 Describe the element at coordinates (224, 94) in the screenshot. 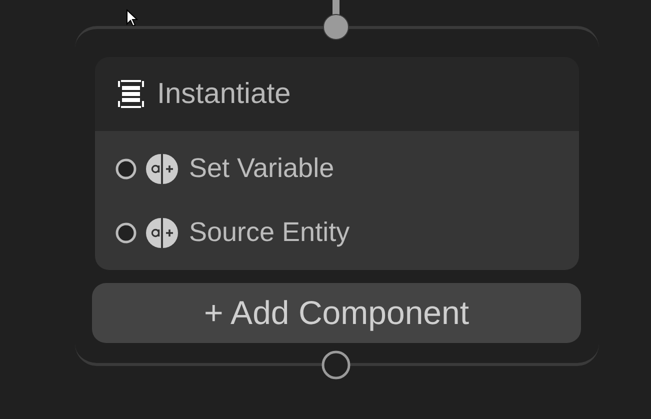

I see `node-title: Instantiate` at that location.